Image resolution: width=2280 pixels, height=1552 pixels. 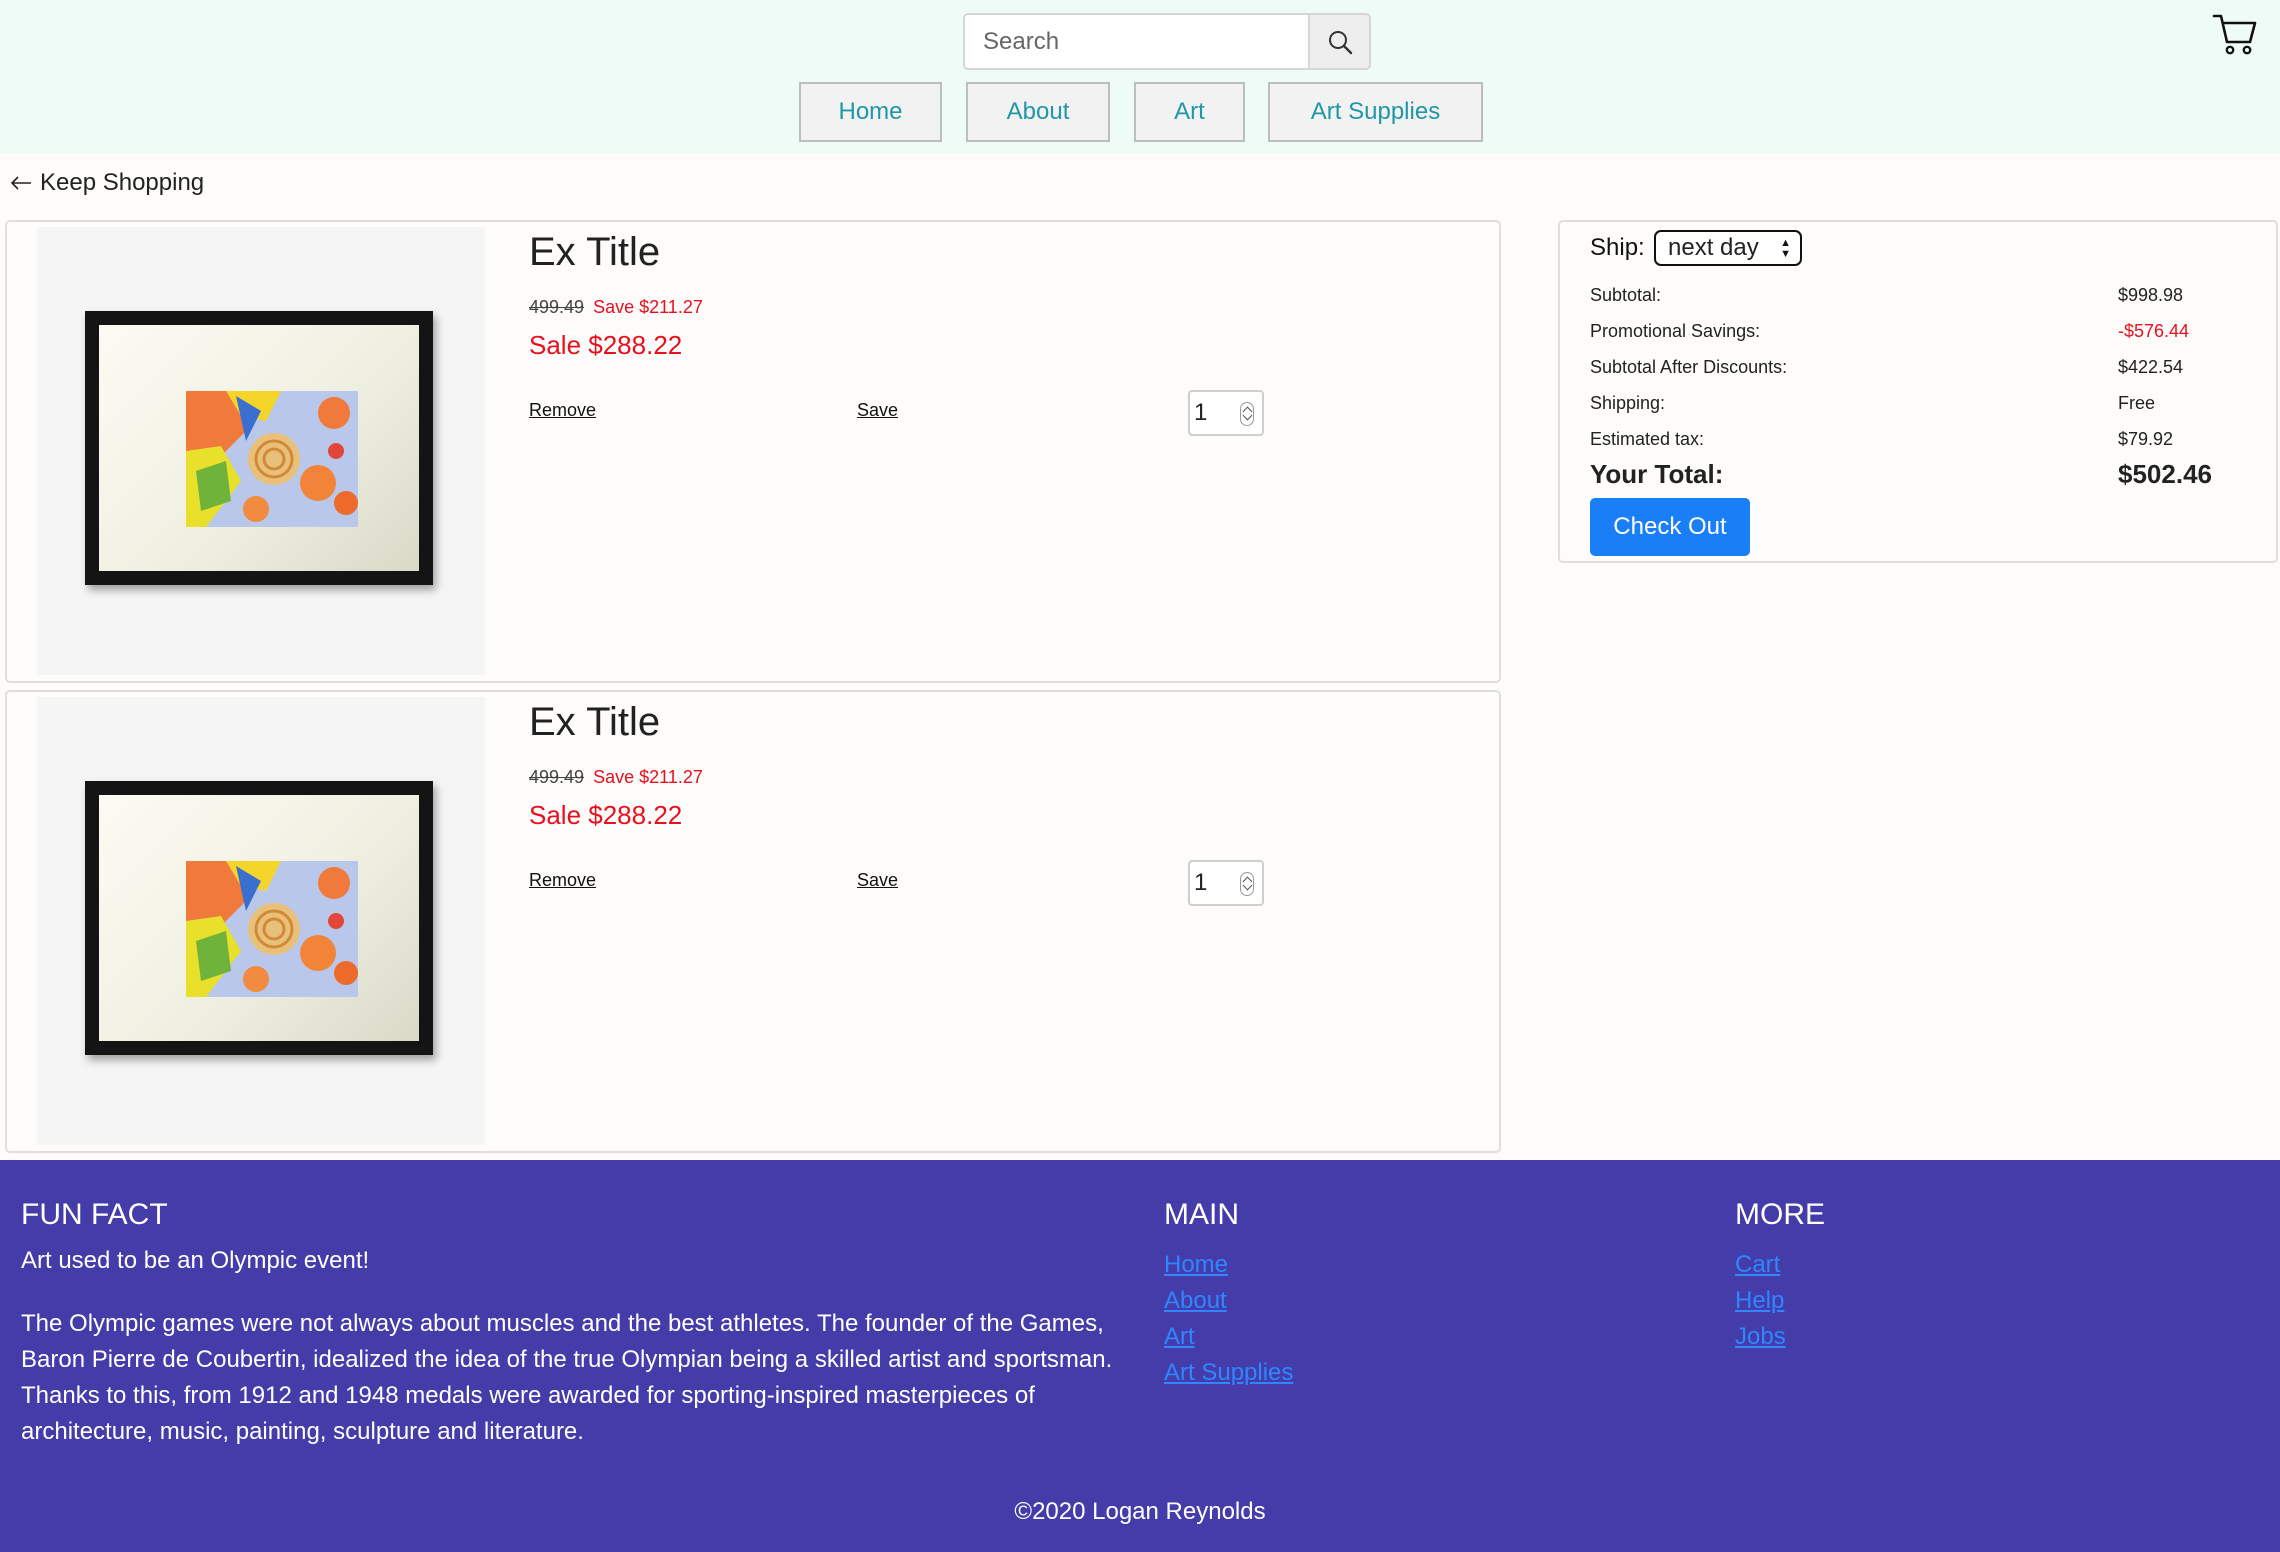 What do you see at coordinates (1189, 112) in the screenshot?
I see `nav-art-button: Art` at bounding box center [1189, 112].